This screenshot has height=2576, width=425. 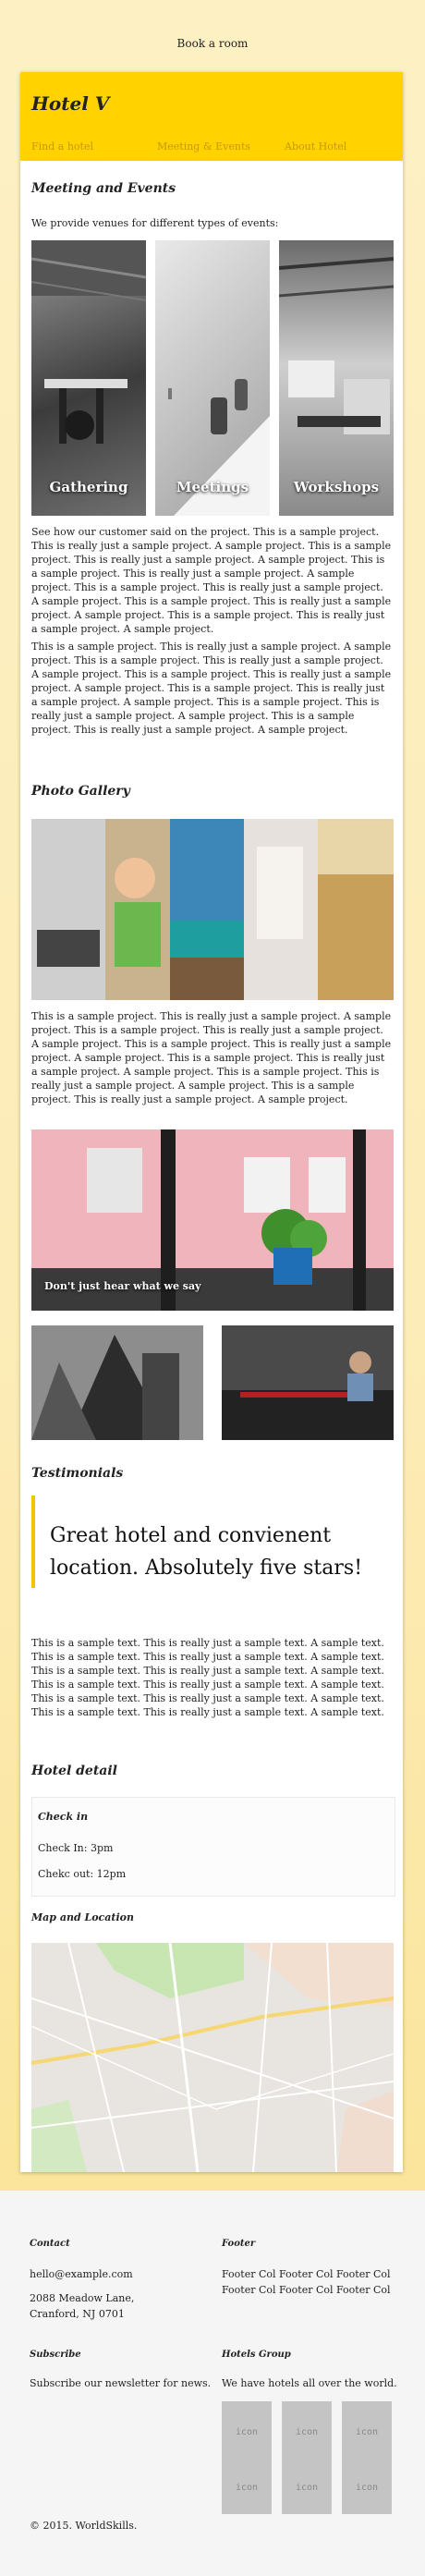 I want to click on nav-about-hotel: About Hotel, so click(x=315, y=146).